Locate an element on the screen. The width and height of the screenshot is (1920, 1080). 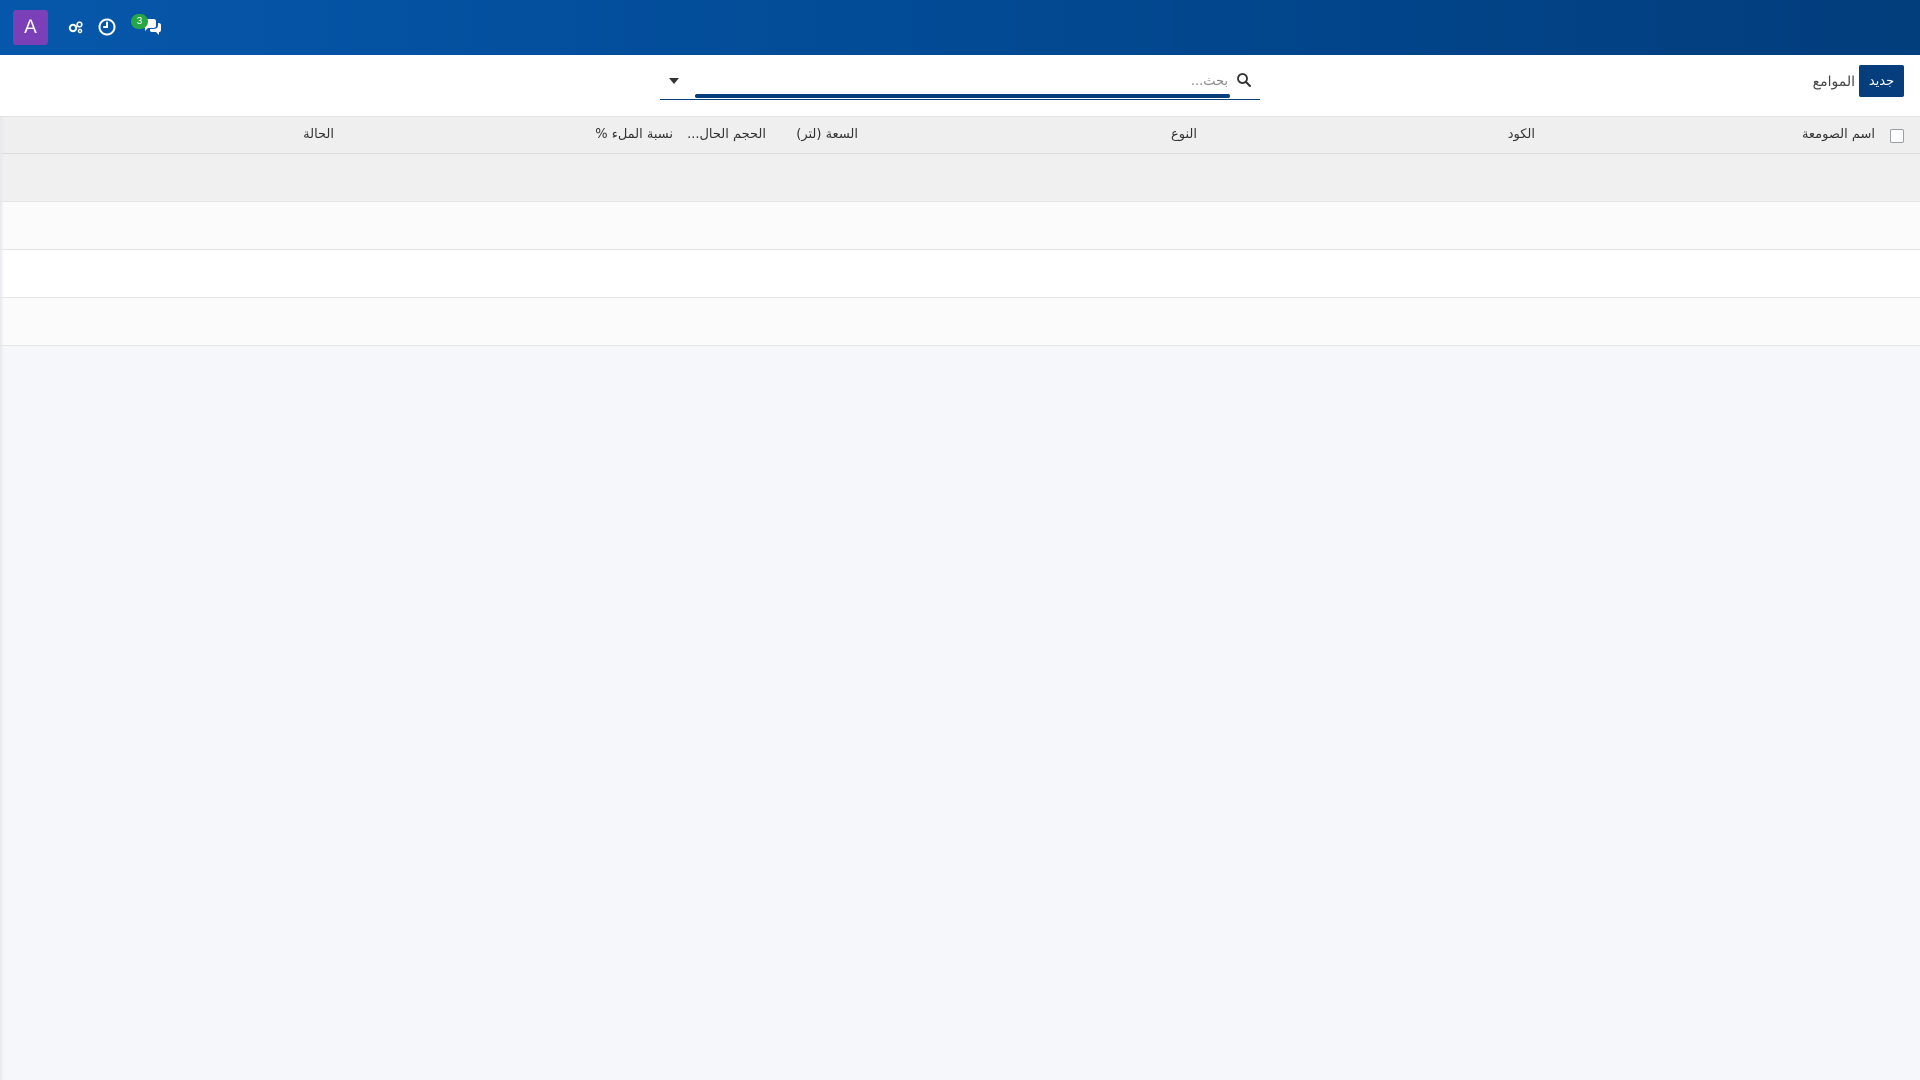
search-bar is located at coordinates (960, 82).